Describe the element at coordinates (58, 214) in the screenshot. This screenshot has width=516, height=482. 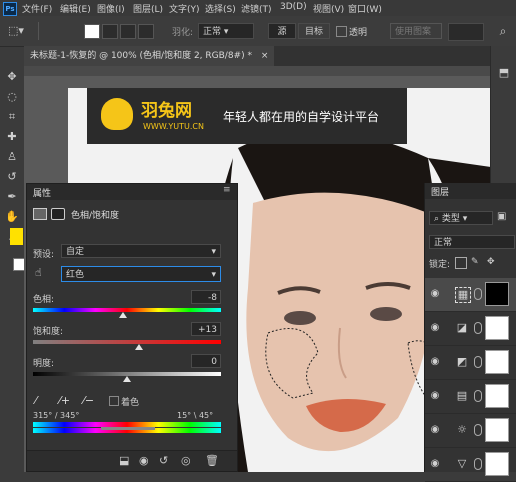
I see `mask-icon` at that location.